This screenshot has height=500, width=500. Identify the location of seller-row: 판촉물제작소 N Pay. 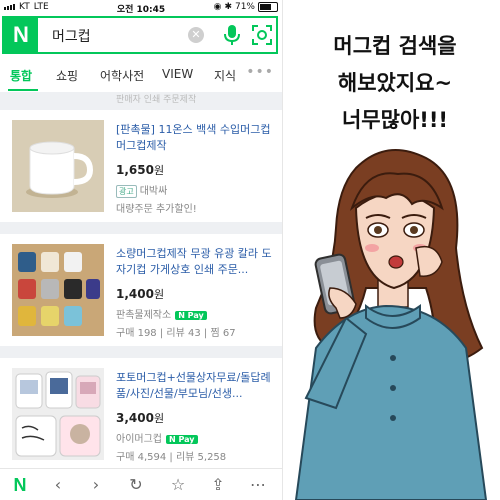
(161, 313).